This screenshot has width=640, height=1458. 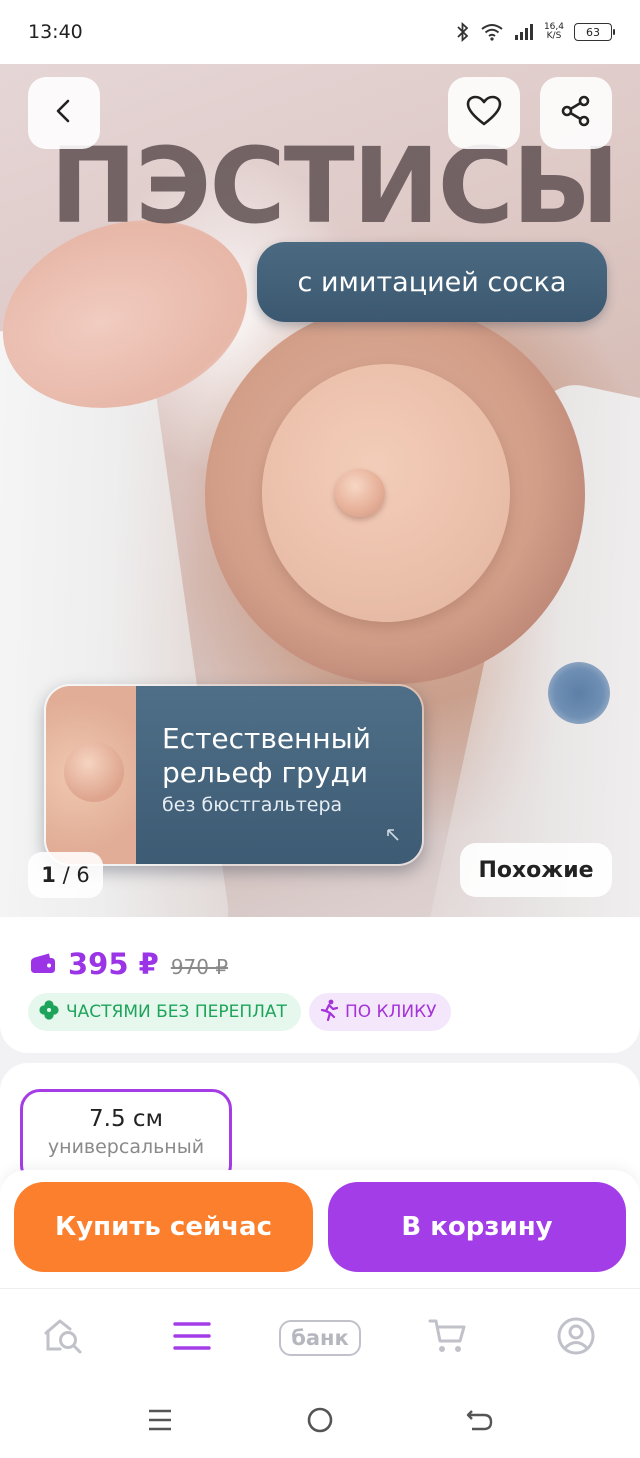 What do you see at coordinates (91, 775) in the screenshot?
I see `feature-card-thumbnail` at bounding box center [91, 775].